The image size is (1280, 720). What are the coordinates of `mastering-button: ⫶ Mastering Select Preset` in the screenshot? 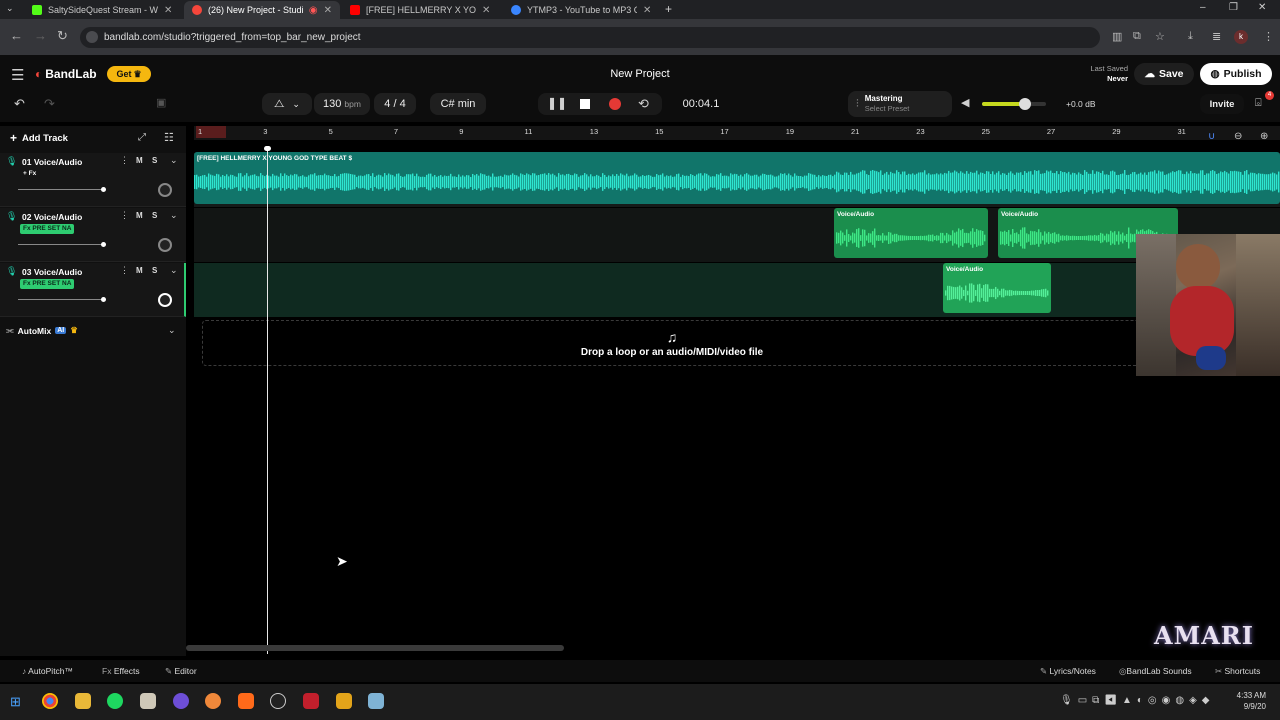 It's located at (900, 104).